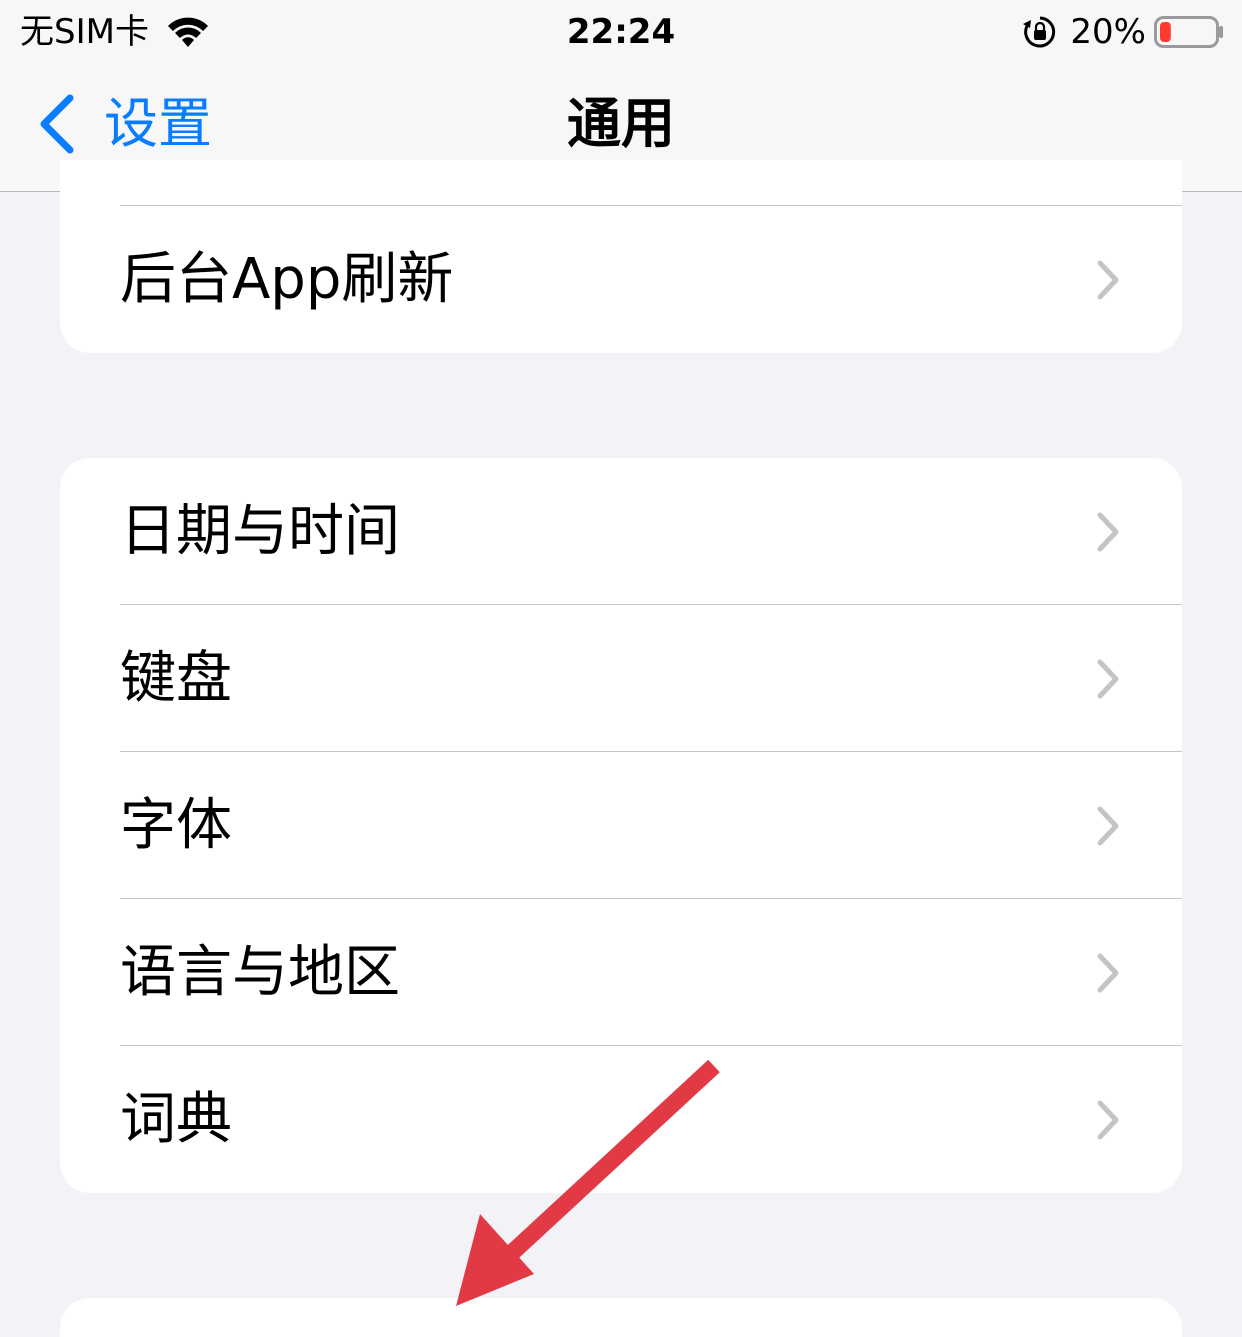  What do you see at coordinates (1039, 32) in the screenshot?
I see `orientation-lock-icon` at bounding box center [1039, 32].